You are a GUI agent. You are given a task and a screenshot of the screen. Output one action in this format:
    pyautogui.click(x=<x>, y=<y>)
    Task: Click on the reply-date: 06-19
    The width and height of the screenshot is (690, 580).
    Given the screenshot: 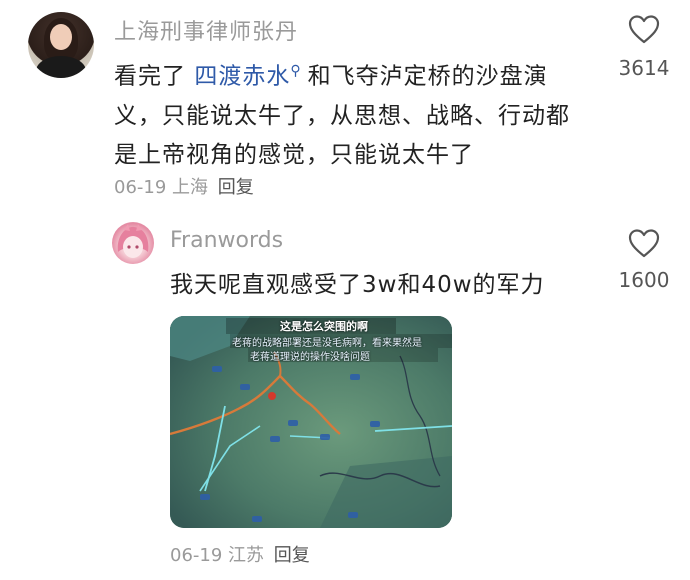 What is the action you would take?
    pyautogui.click(x=196, y=555)
    